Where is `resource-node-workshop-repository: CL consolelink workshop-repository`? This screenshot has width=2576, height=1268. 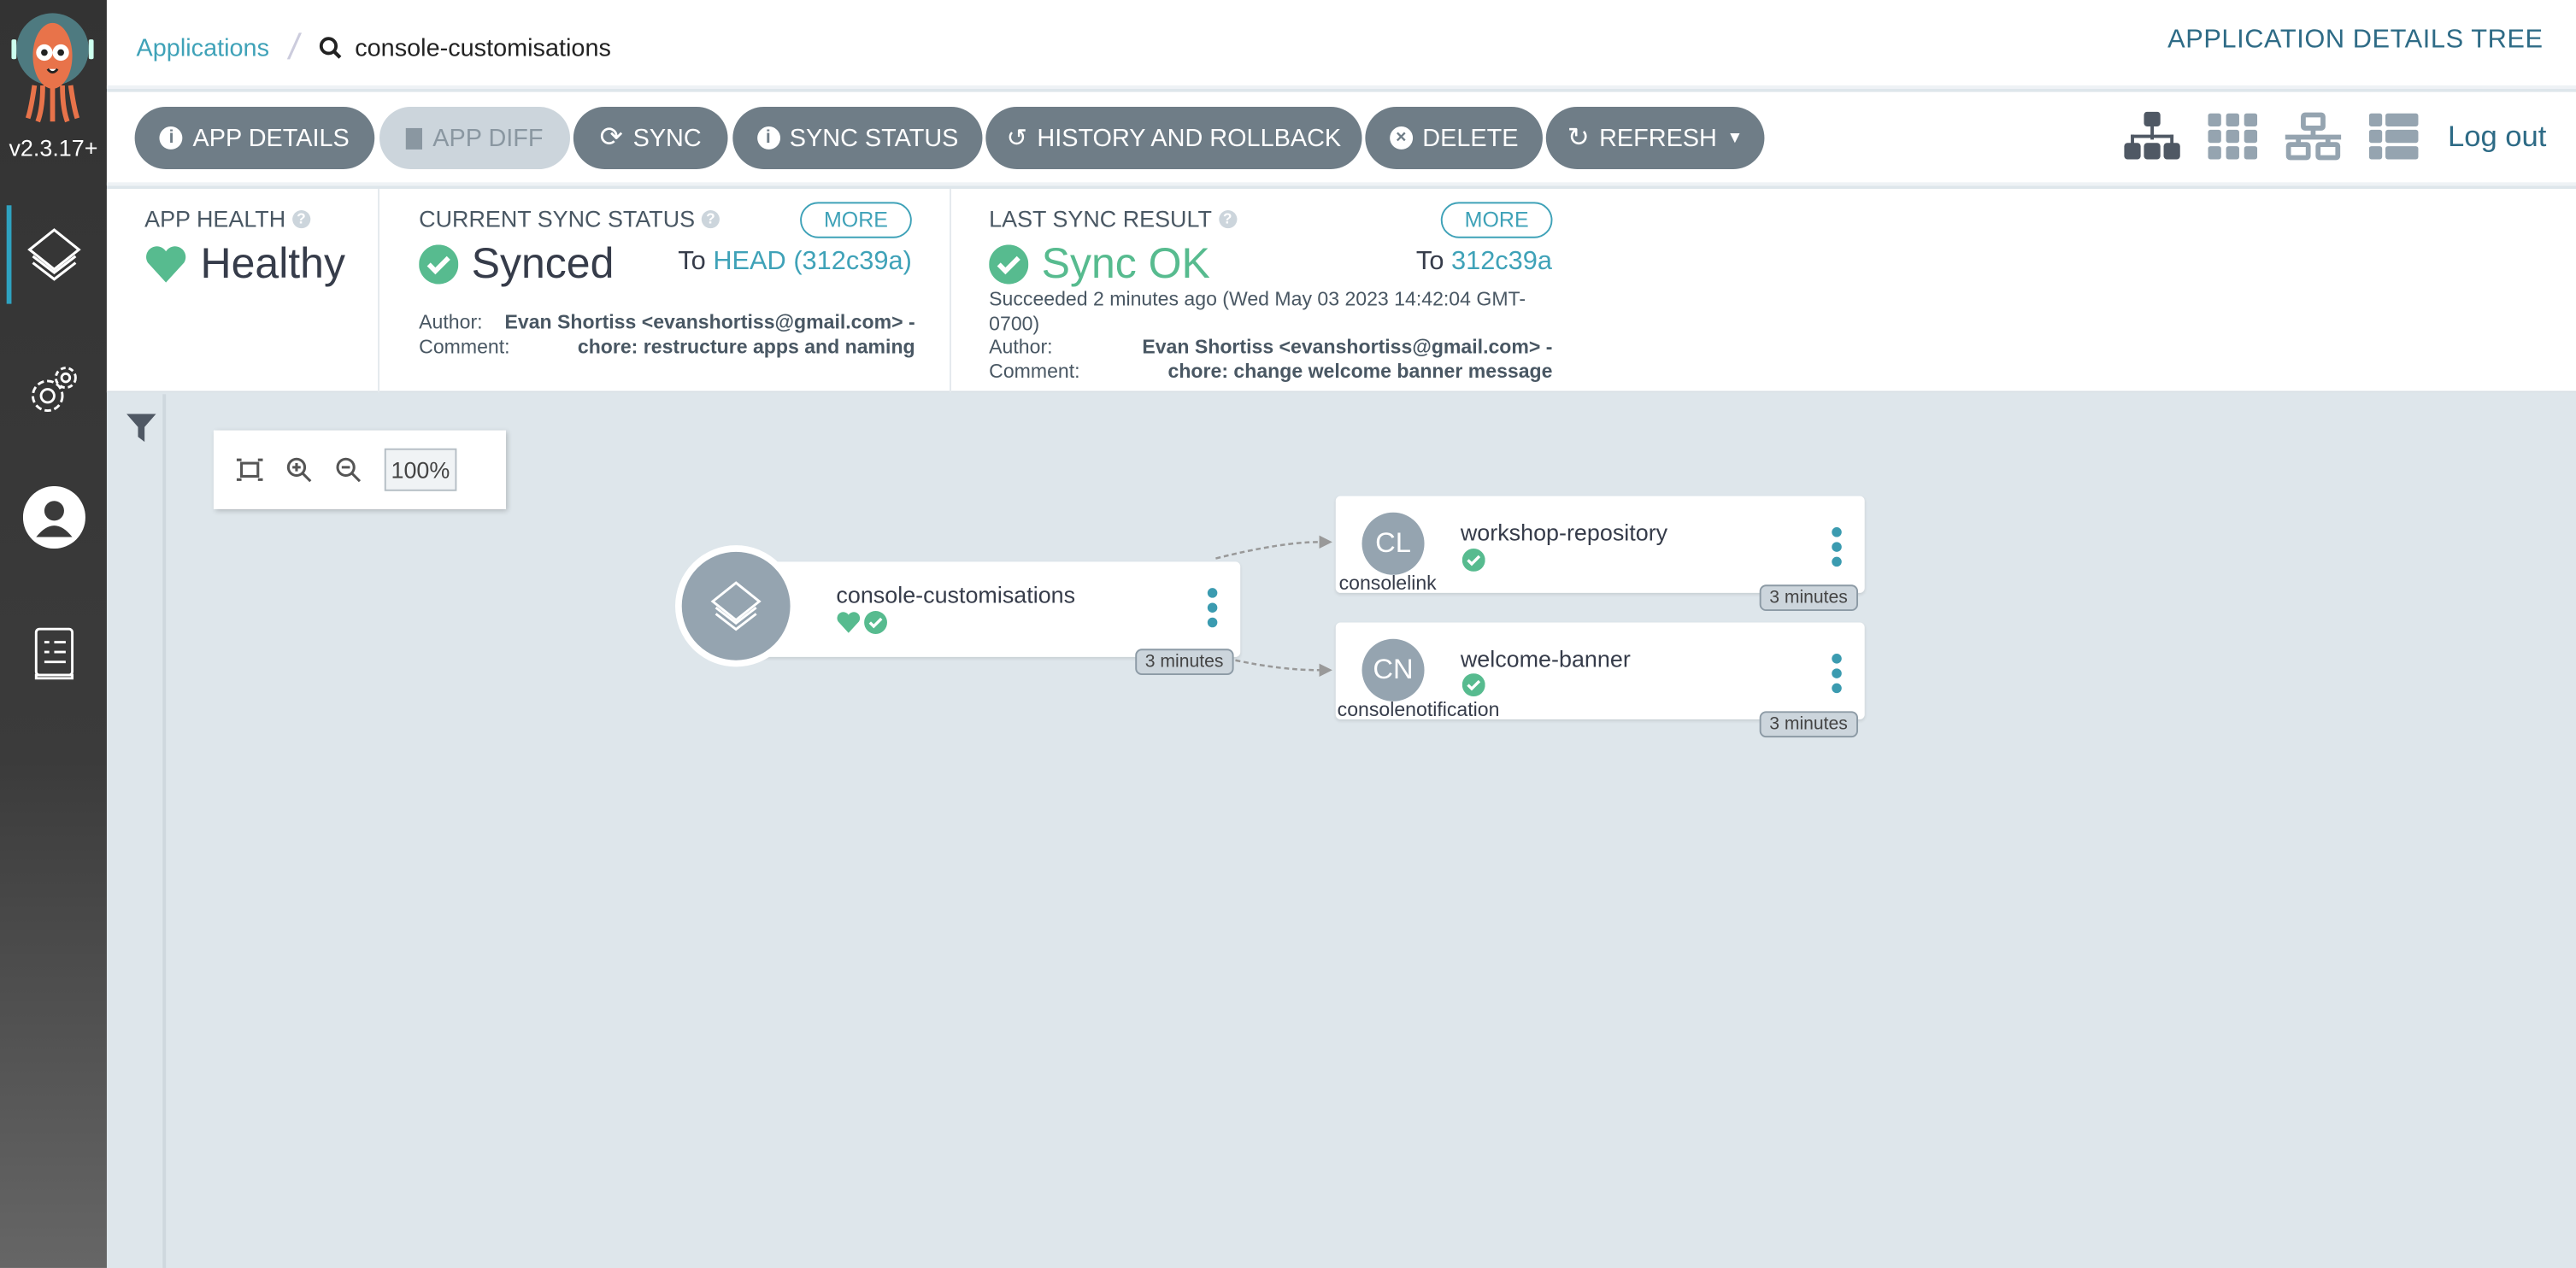 resource-node-workshop-repository: CL consolelink workshop-repository is located at coordinates (1600, 545).